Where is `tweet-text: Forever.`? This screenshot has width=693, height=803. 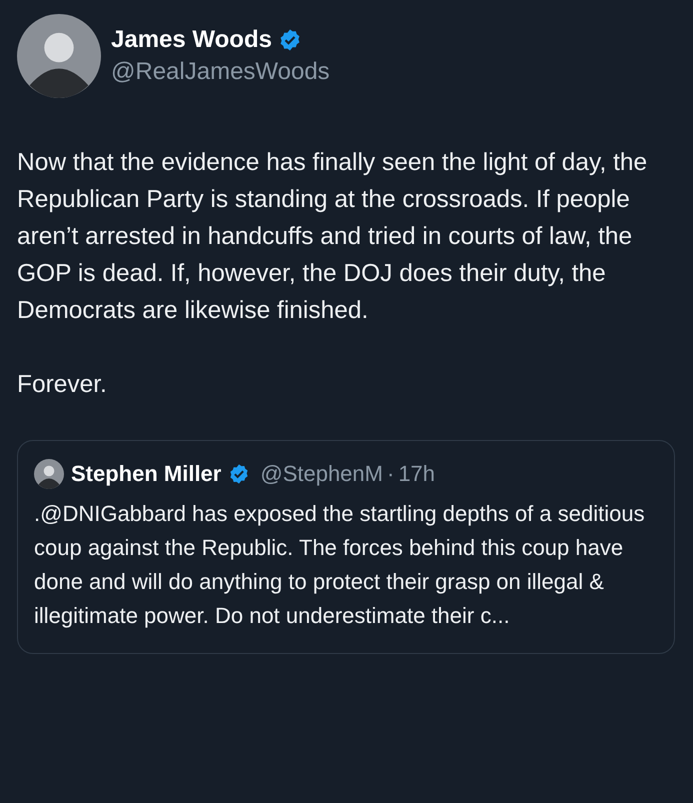
tweet-text: Forever. is located at coordinates (62, 385).